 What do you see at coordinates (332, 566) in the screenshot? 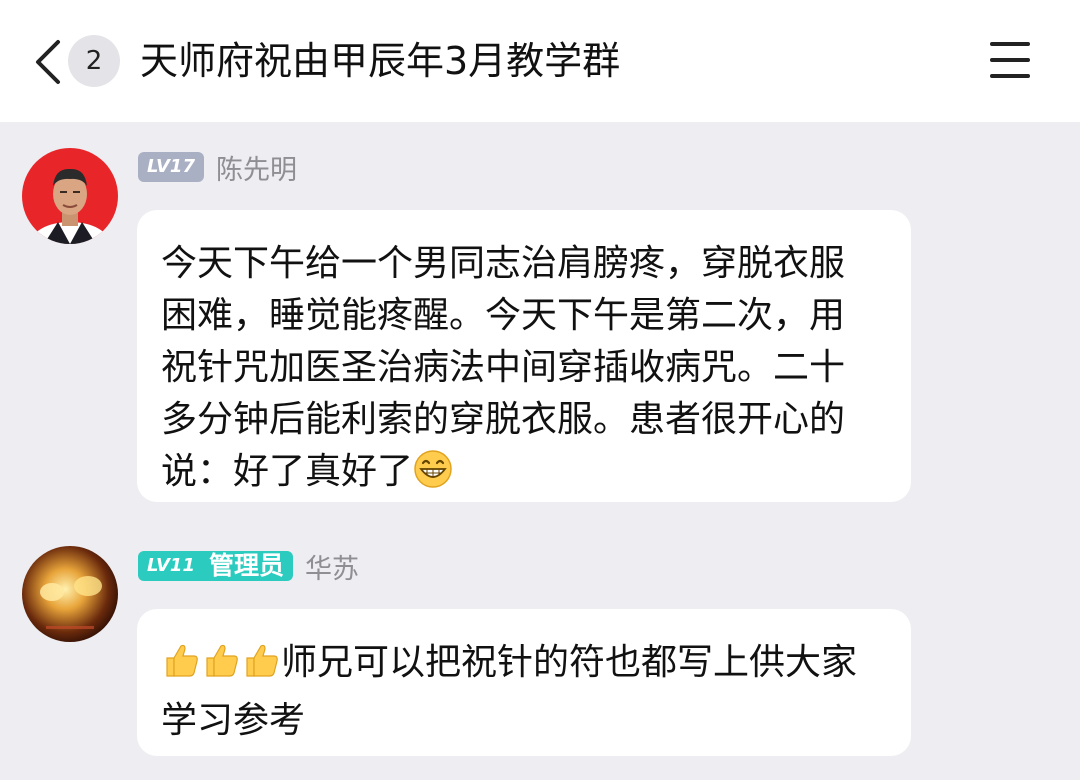
I see `username: 华苏` at bounding box center [332, 566].